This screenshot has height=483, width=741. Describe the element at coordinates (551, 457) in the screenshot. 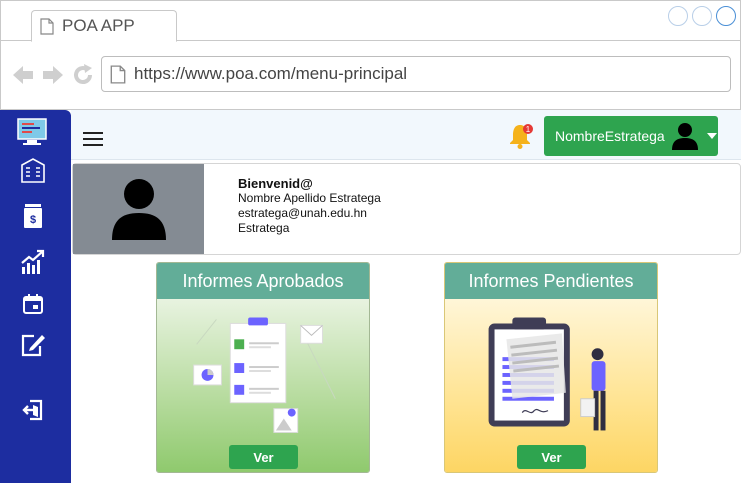

I see `pending-reports-view-button: Ver` at that location.